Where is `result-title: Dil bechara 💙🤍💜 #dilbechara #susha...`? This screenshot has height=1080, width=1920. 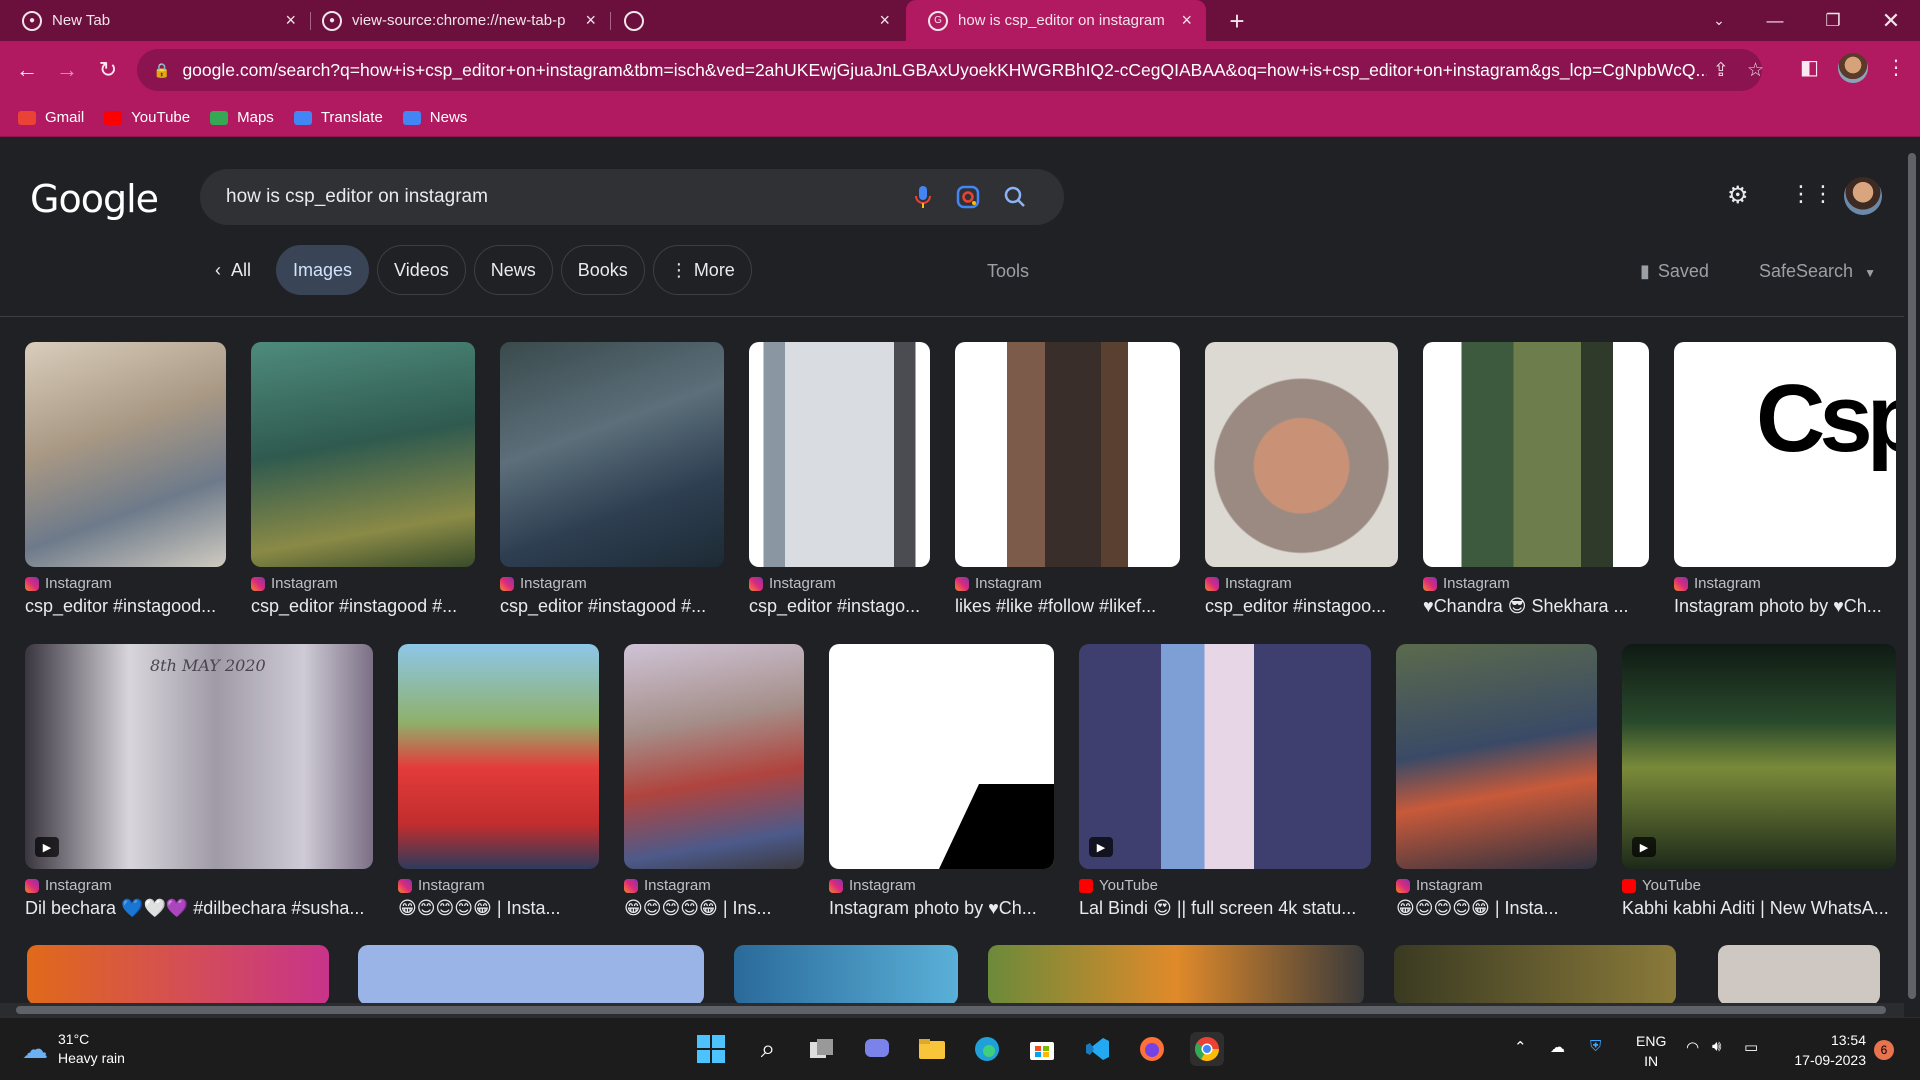 result-title: Dil bechara 💙🤍💜 #dilbechara #susha... is located at coordinates (199, 908).